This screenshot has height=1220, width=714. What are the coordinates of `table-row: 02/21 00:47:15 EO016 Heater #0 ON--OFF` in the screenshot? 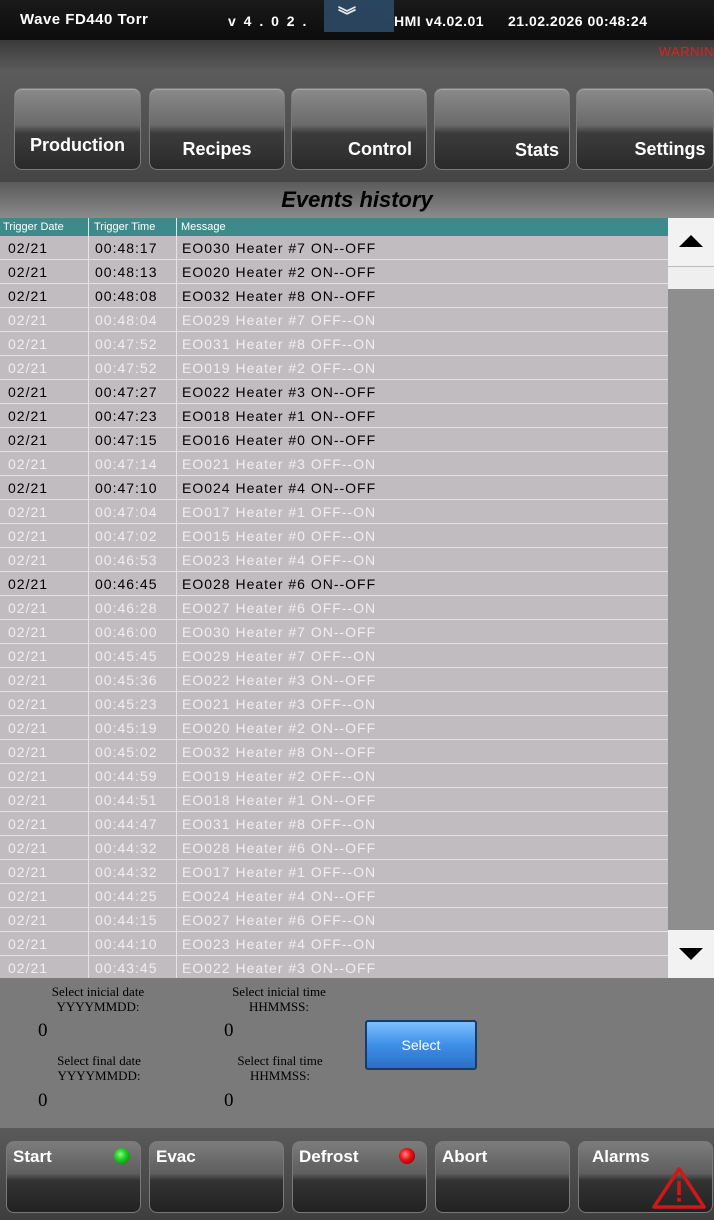 It's located at (334, 440).